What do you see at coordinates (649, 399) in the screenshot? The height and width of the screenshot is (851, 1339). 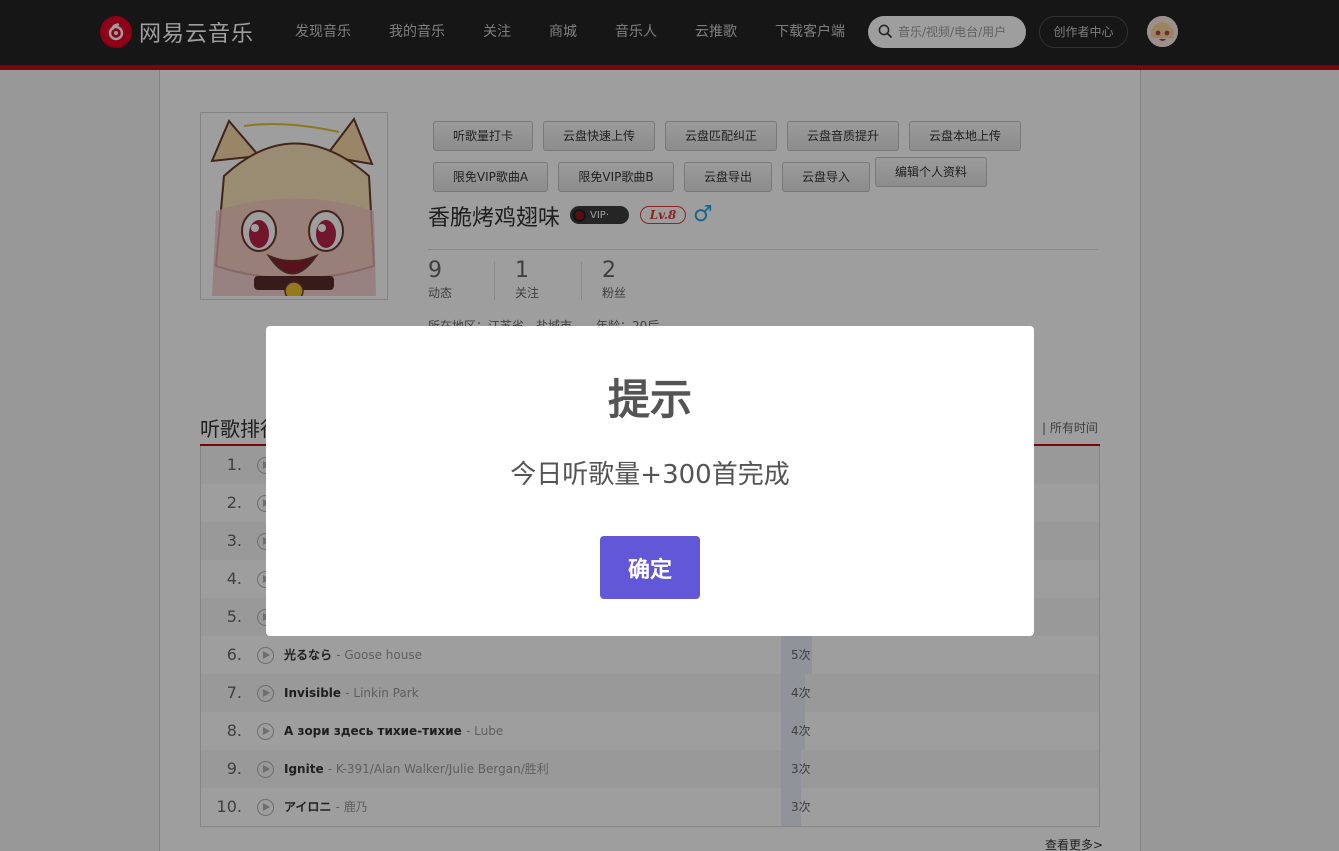 I see `dialog-title: 提示` at bounding box center [649, 399].